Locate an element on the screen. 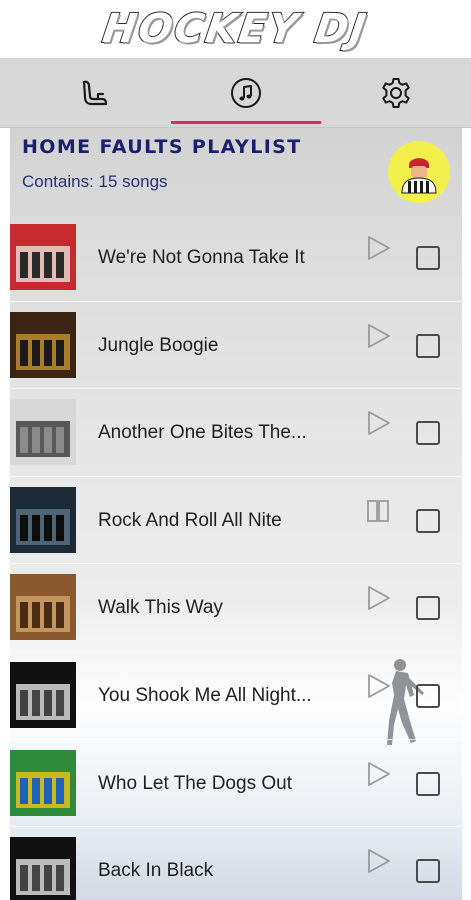  gear-icon is located at coordinates (396, 93).